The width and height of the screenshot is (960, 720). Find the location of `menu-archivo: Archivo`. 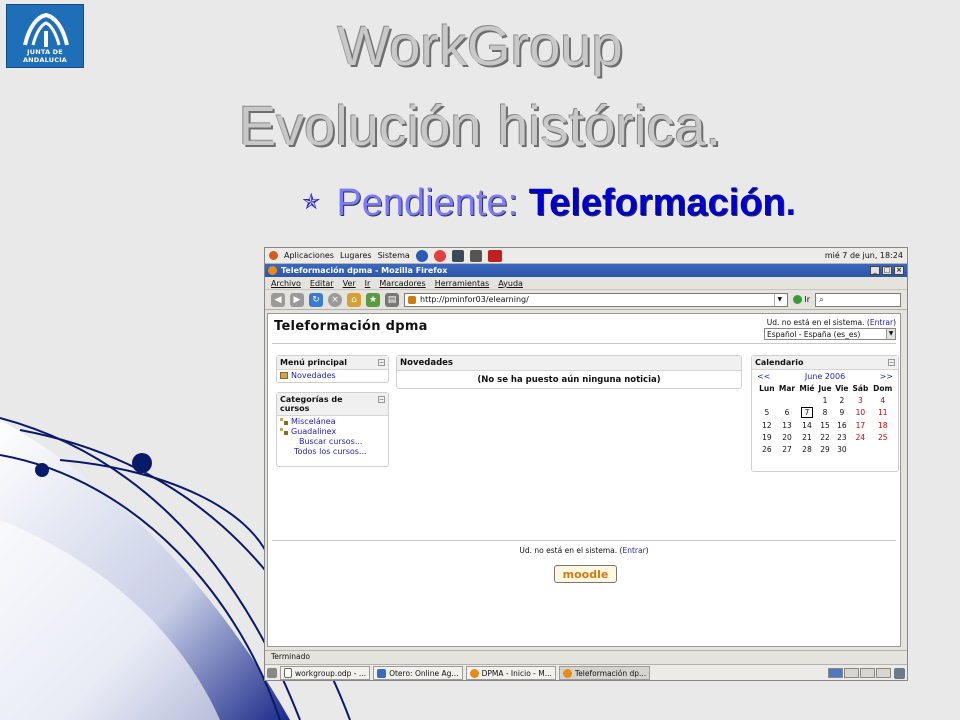

menu-archivo: Archivo is located at coordinates (286, 283).